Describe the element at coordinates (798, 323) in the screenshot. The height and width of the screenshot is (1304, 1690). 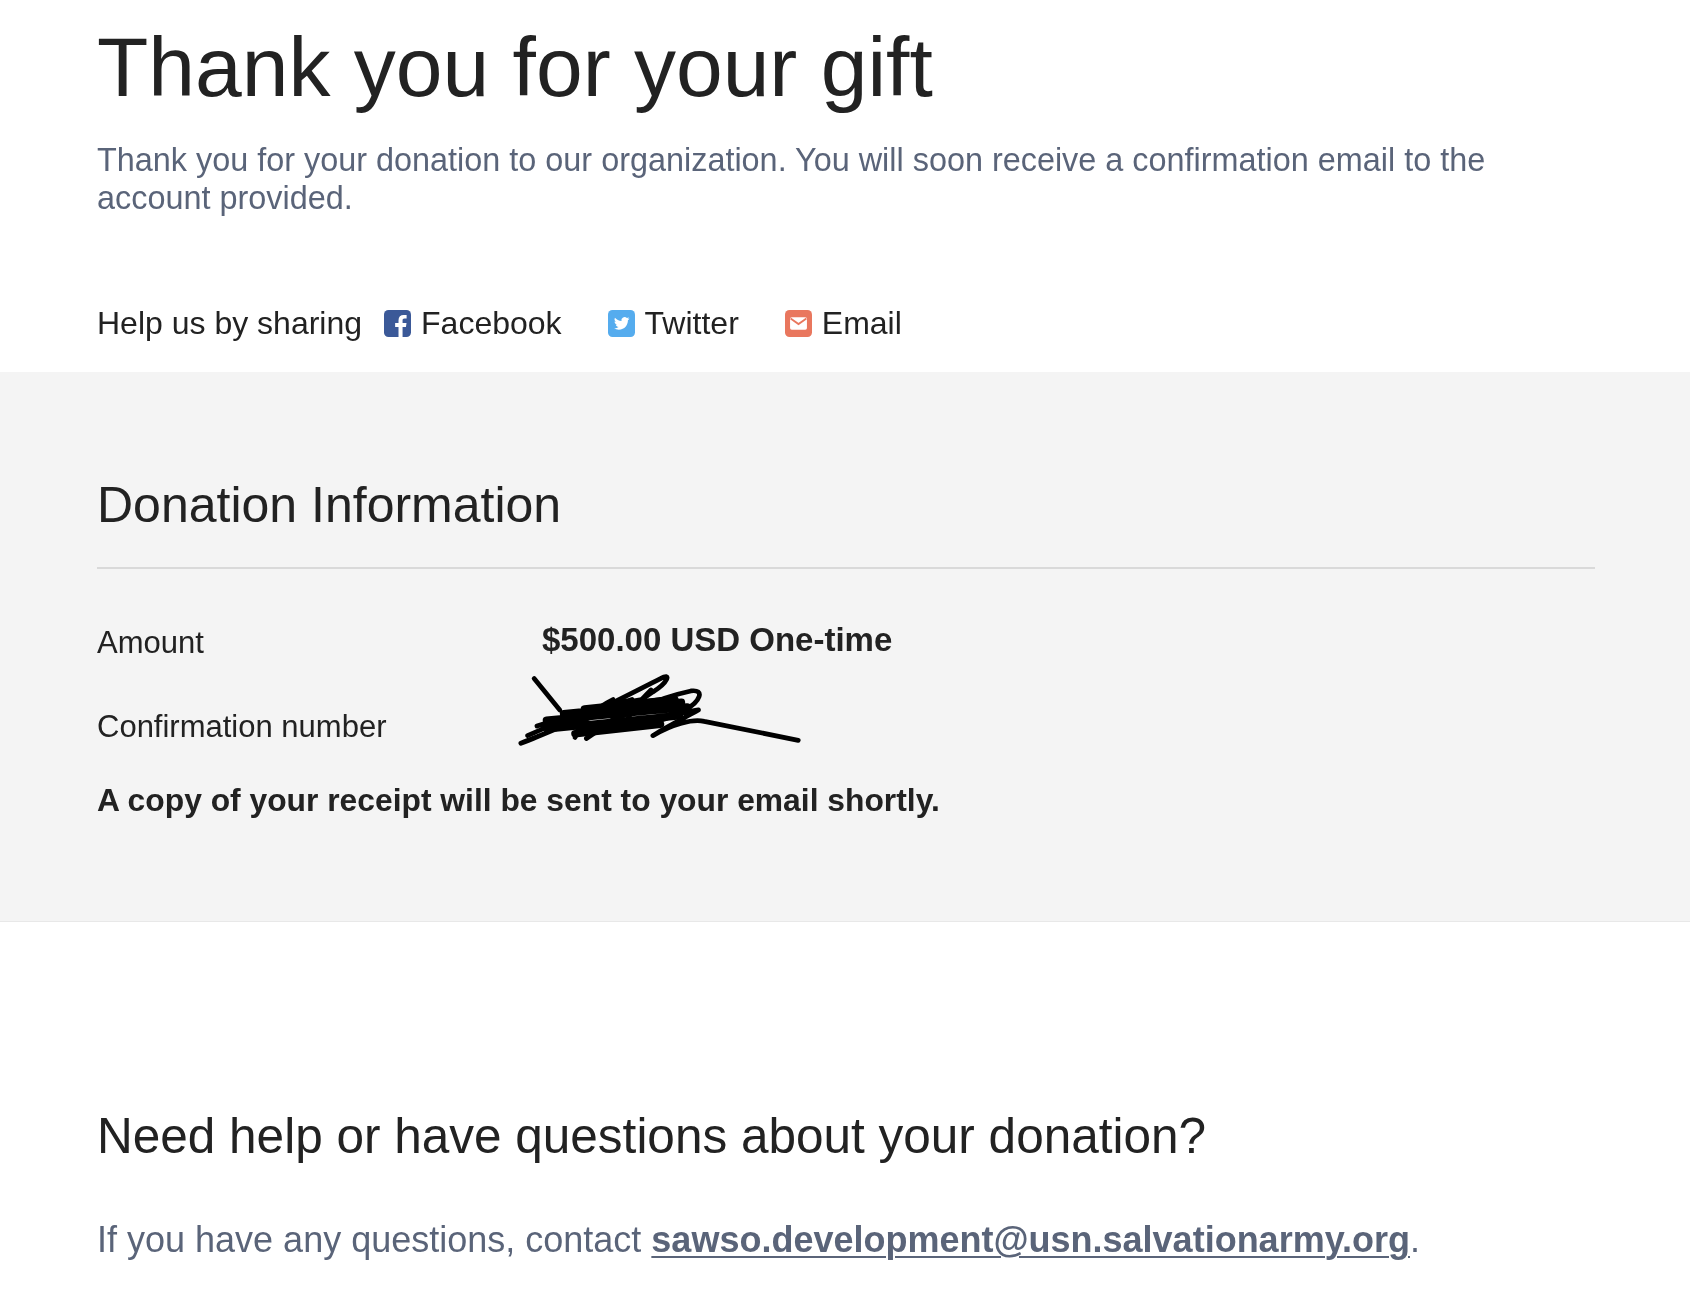
I see `envelope-icon` at that location.